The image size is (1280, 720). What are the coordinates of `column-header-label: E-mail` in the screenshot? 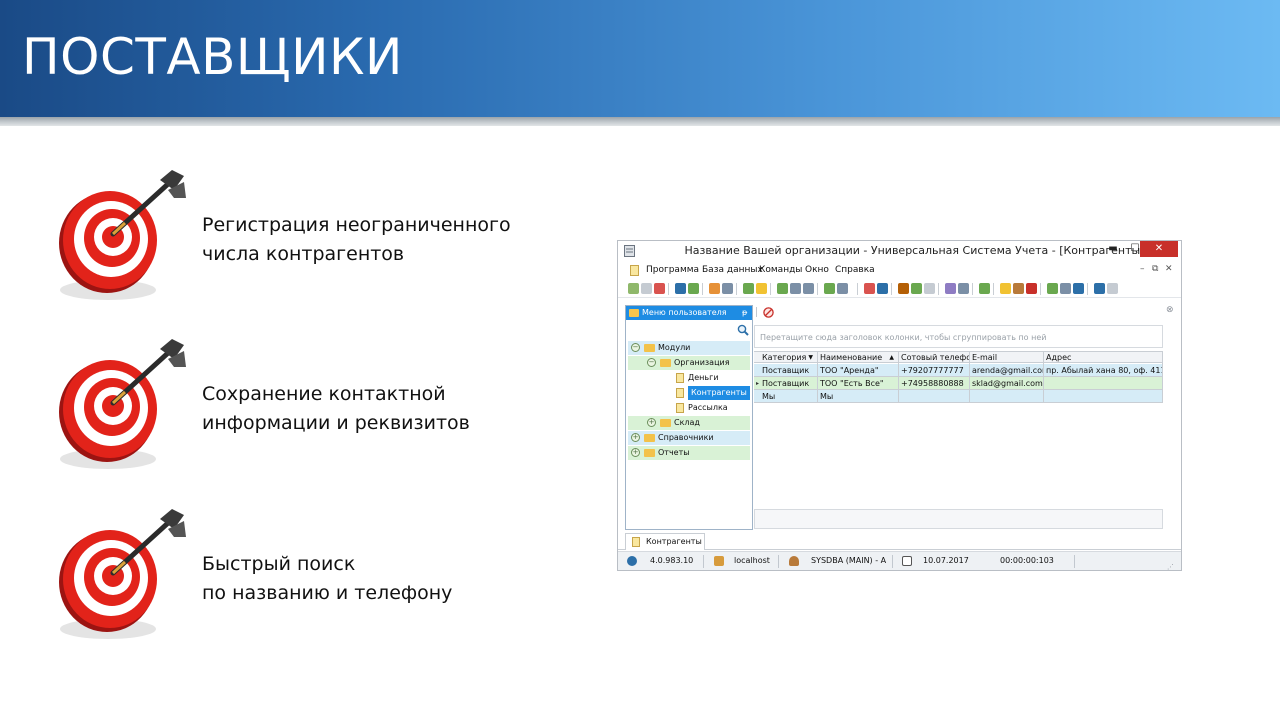 It's located at (985, 357).